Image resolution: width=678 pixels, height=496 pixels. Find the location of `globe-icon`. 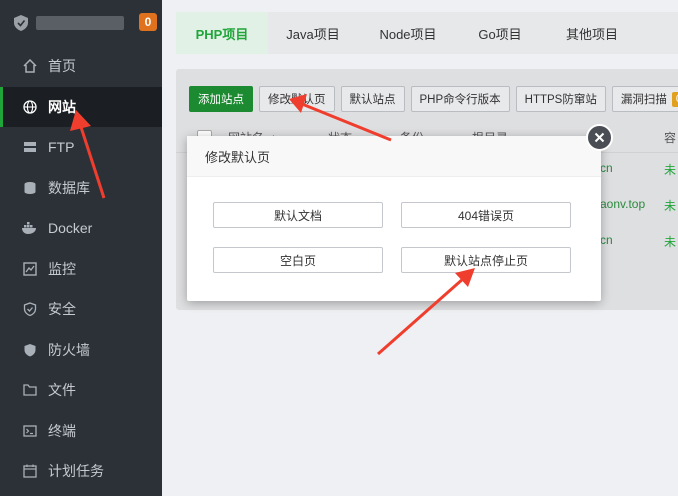

globe-icon is located at coordinates (30, 107).